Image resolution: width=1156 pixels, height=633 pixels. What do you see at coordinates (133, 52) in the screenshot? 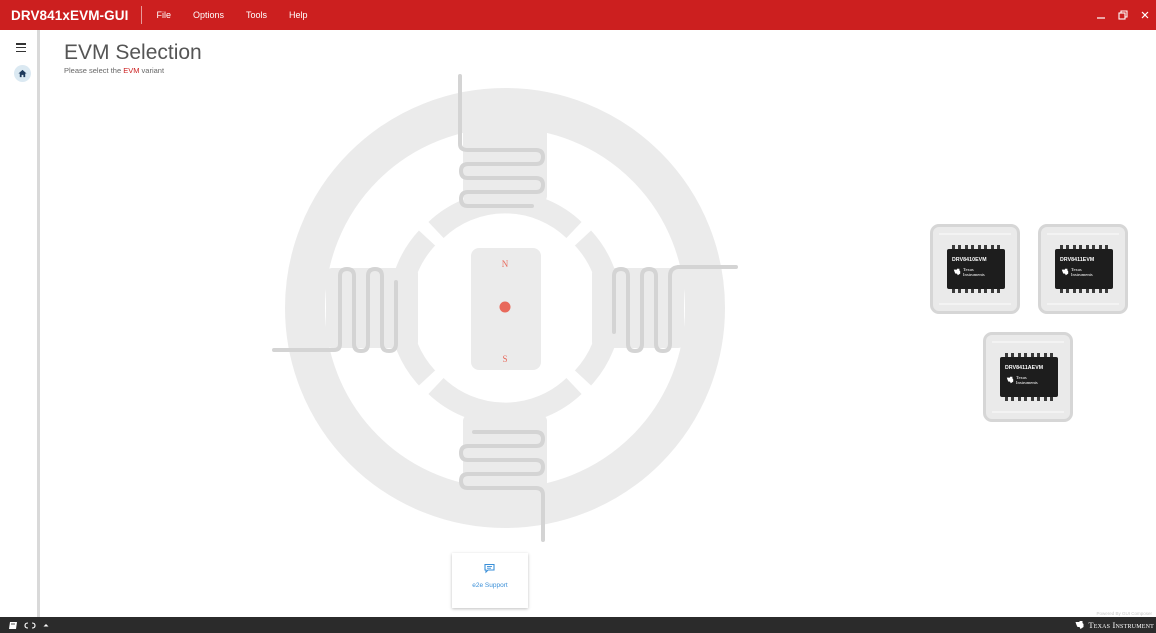
I see `page-title: EVM Selection` at bounding box center [133, 52].